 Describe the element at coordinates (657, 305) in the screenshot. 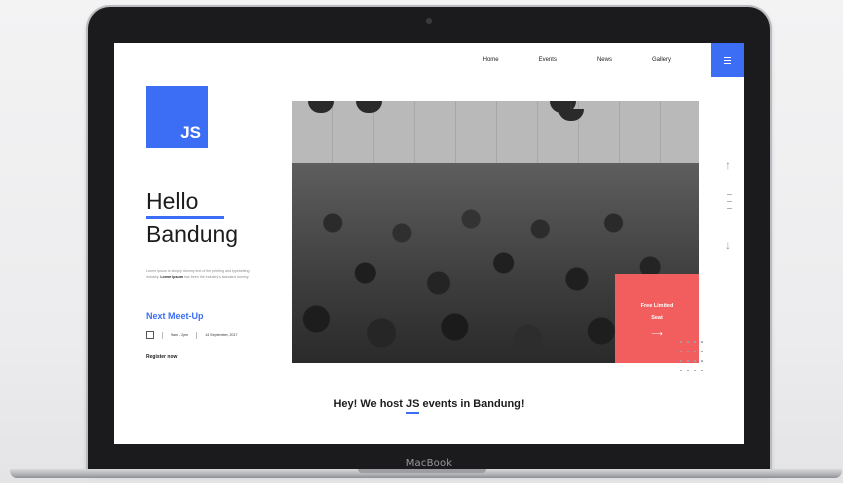

I see `promo-line1: Free Limited` at that location.